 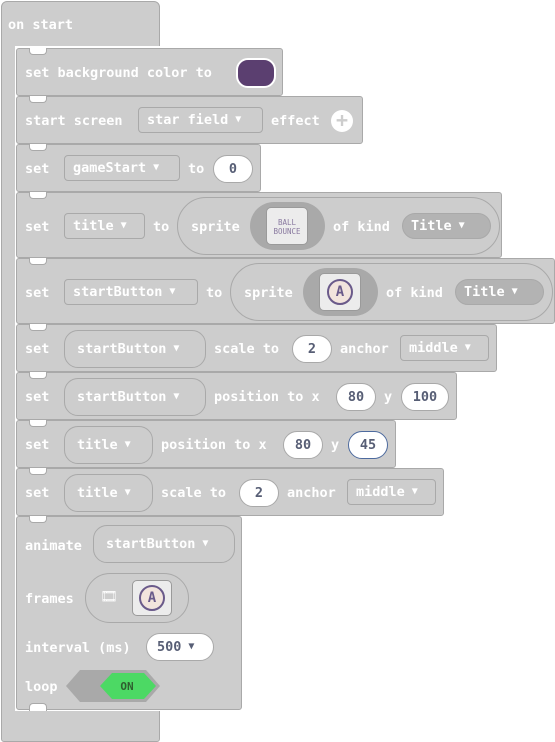 I want to click on interval-label: interval (ms), so click(x=78, y=648).